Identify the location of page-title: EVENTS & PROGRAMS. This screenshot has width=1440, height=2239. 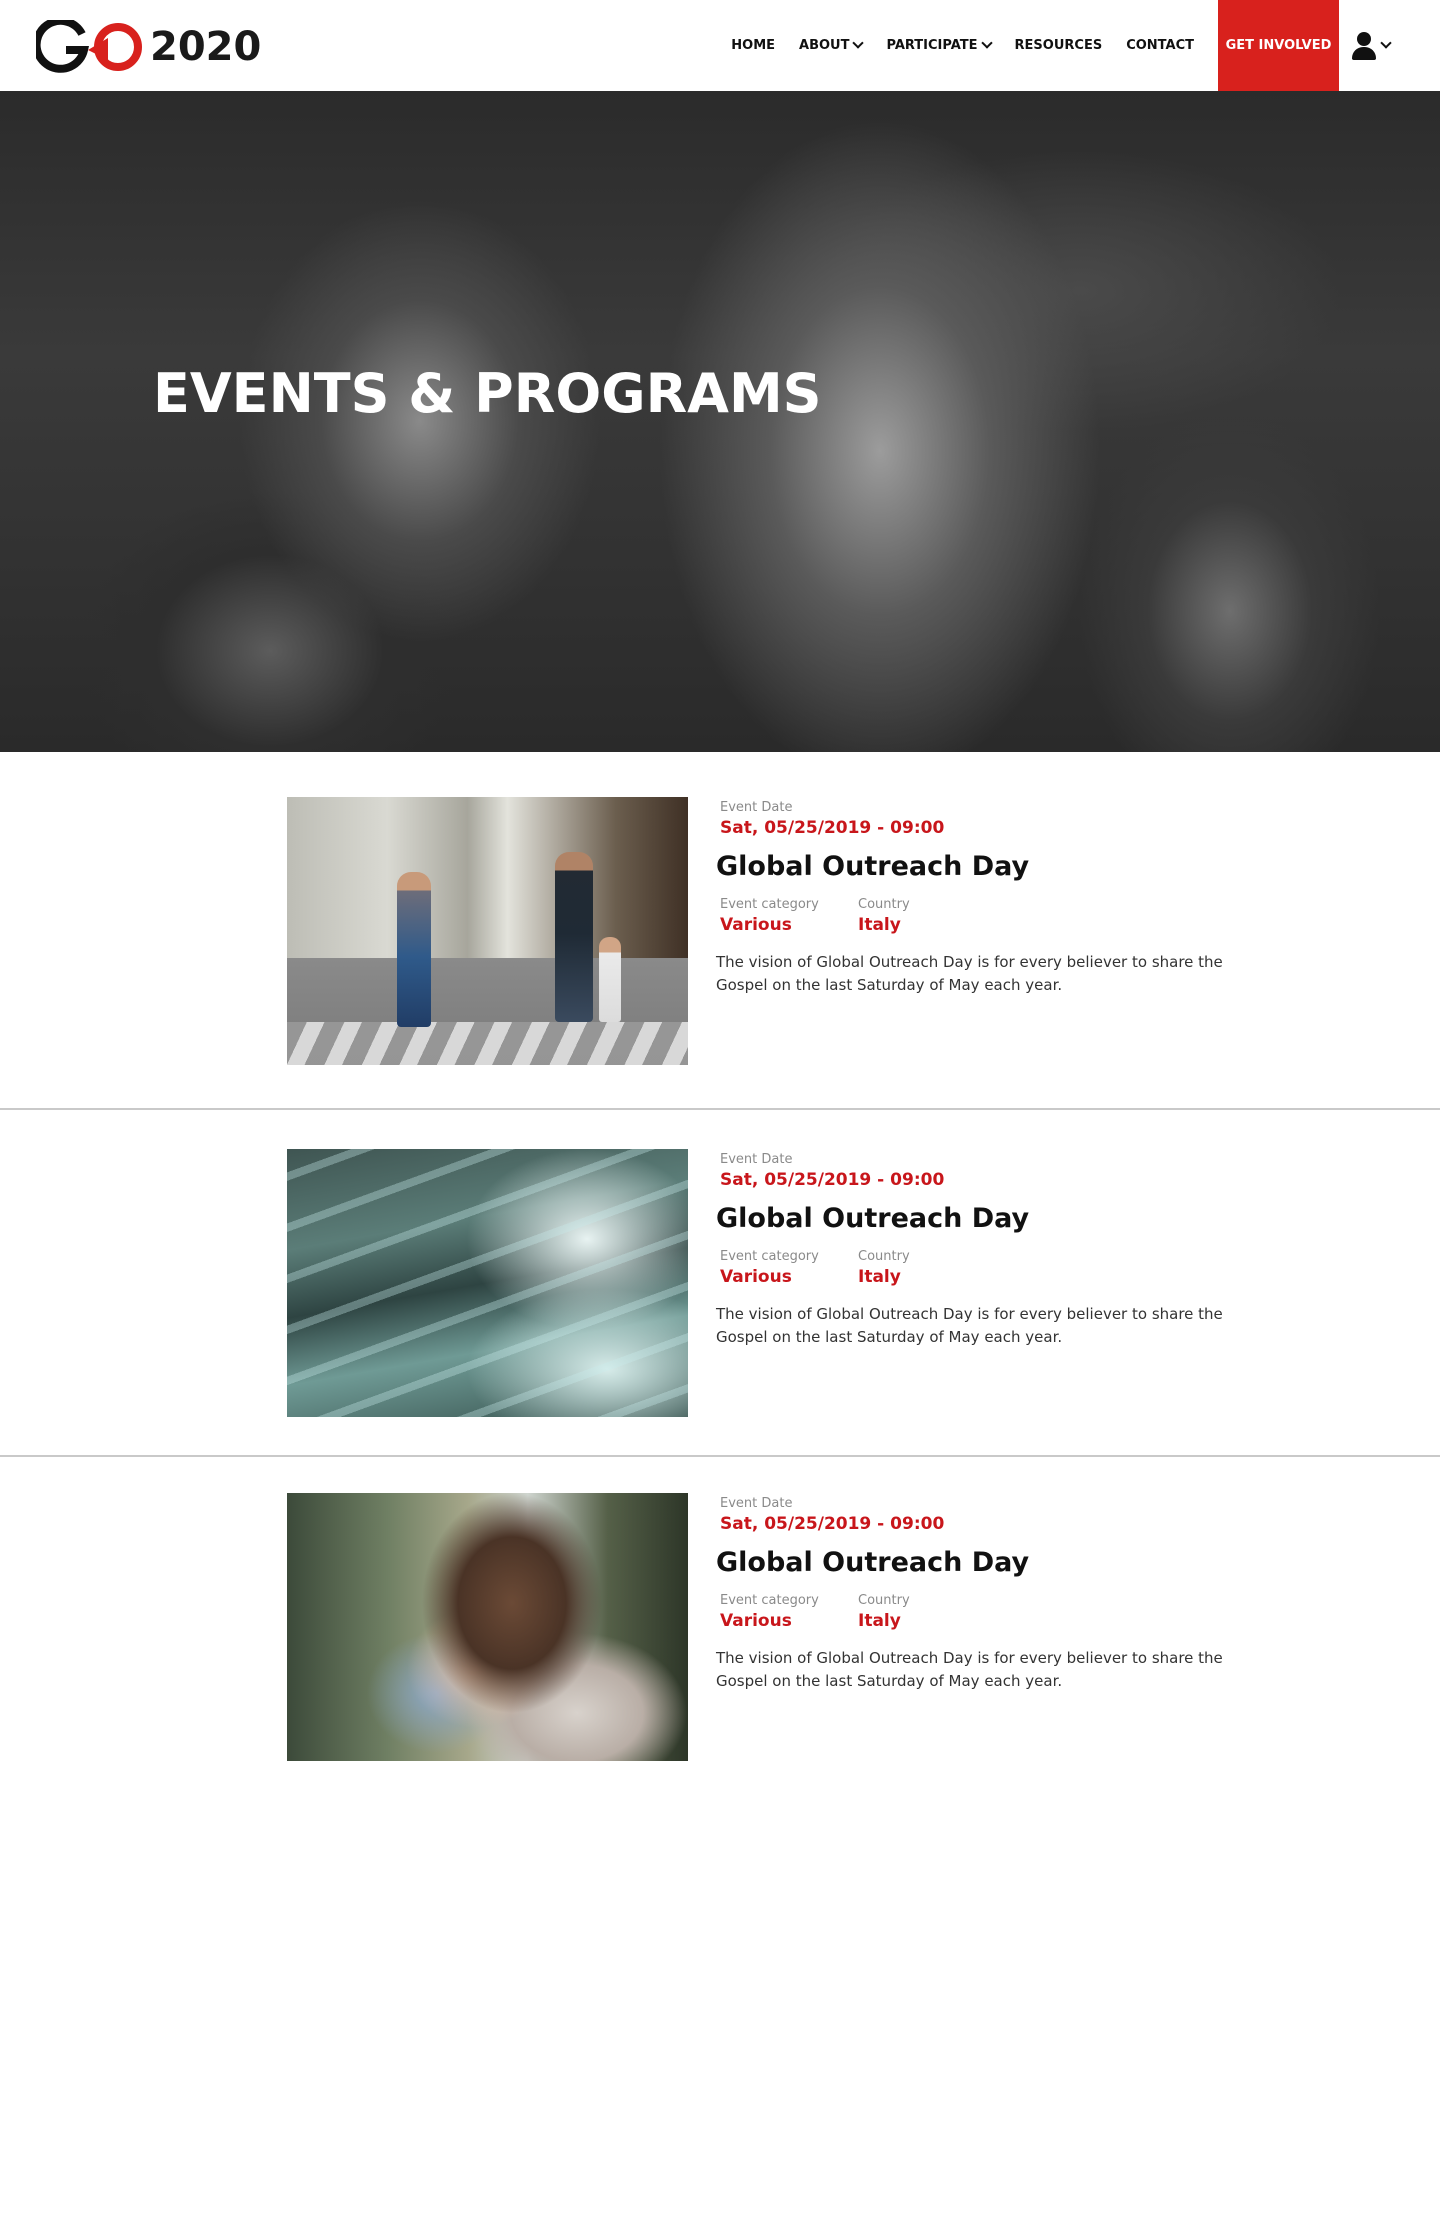
(487, 393).